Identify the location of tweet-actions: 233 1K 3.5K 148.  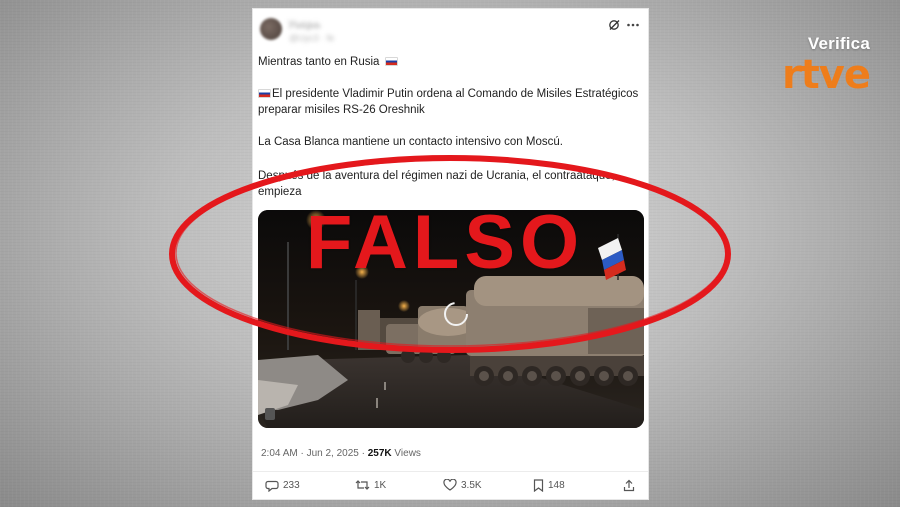
(450, 488).